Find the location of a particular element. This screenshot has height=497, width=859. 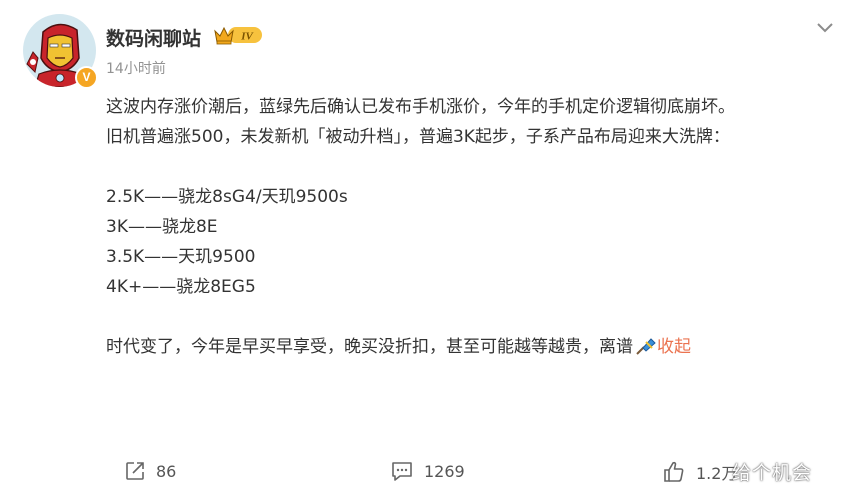

repost-count: 86 is located at coordinates (166, 471).